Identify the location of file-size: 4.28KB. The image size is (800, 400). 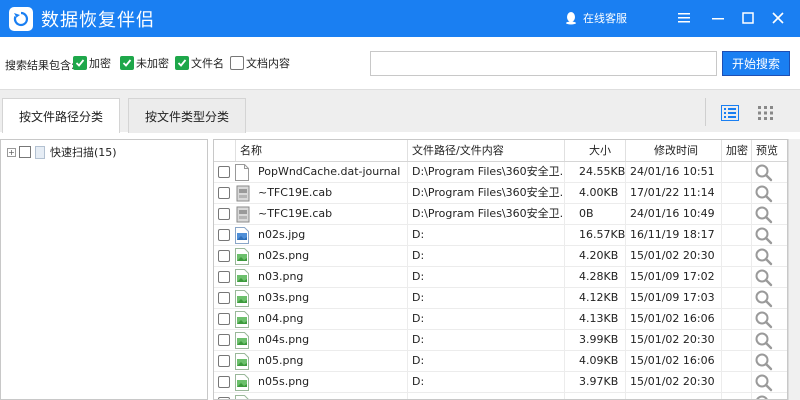
(594, 277).